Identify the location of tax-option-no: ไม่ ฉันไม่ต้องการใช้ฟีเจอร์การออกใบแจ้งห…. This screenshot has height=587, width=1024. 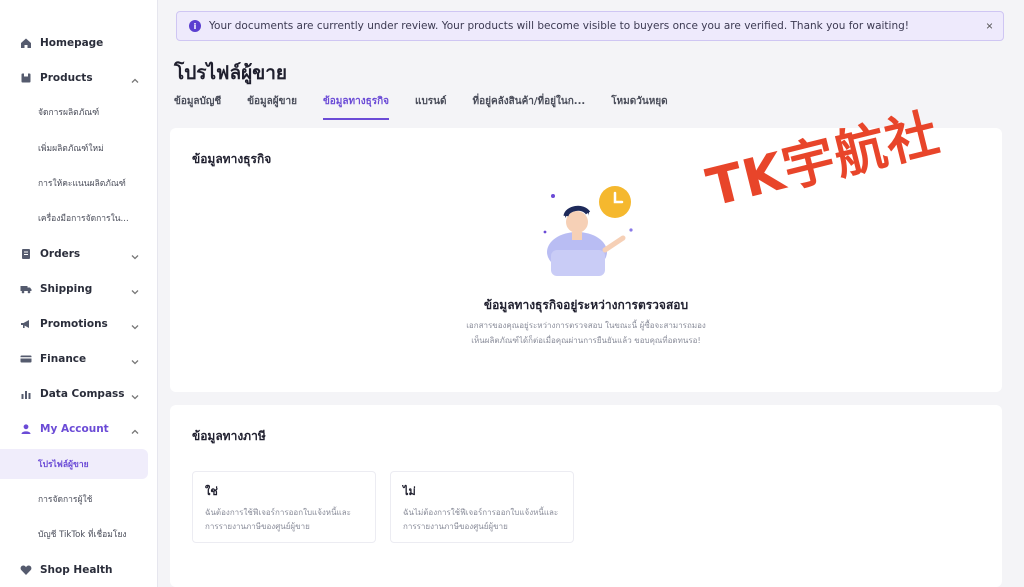
(482, 507).